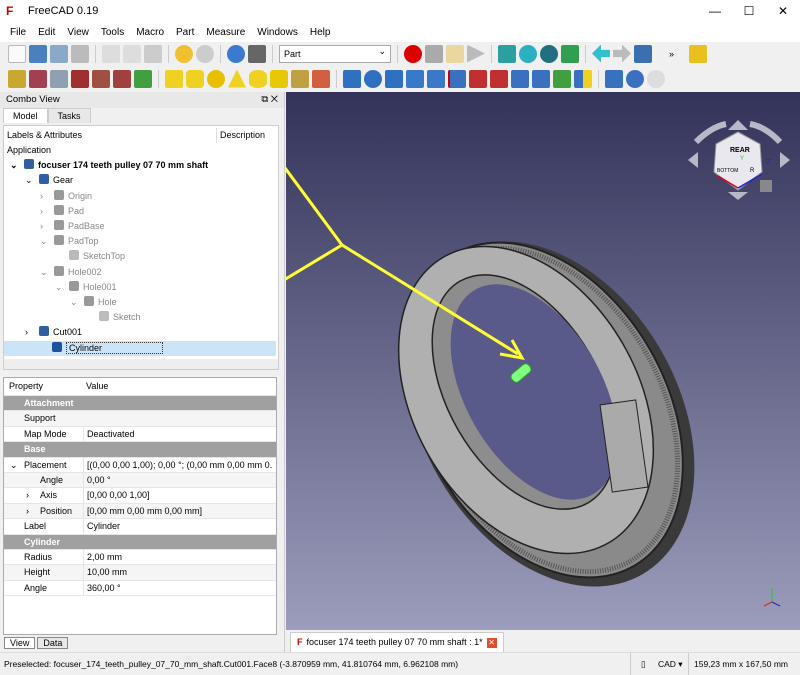 This screenshot has width=800, height=675. Describe the element at coordinates (143, 78) in the screenshot. I see `measure-toggle-delta-icon` at that location.